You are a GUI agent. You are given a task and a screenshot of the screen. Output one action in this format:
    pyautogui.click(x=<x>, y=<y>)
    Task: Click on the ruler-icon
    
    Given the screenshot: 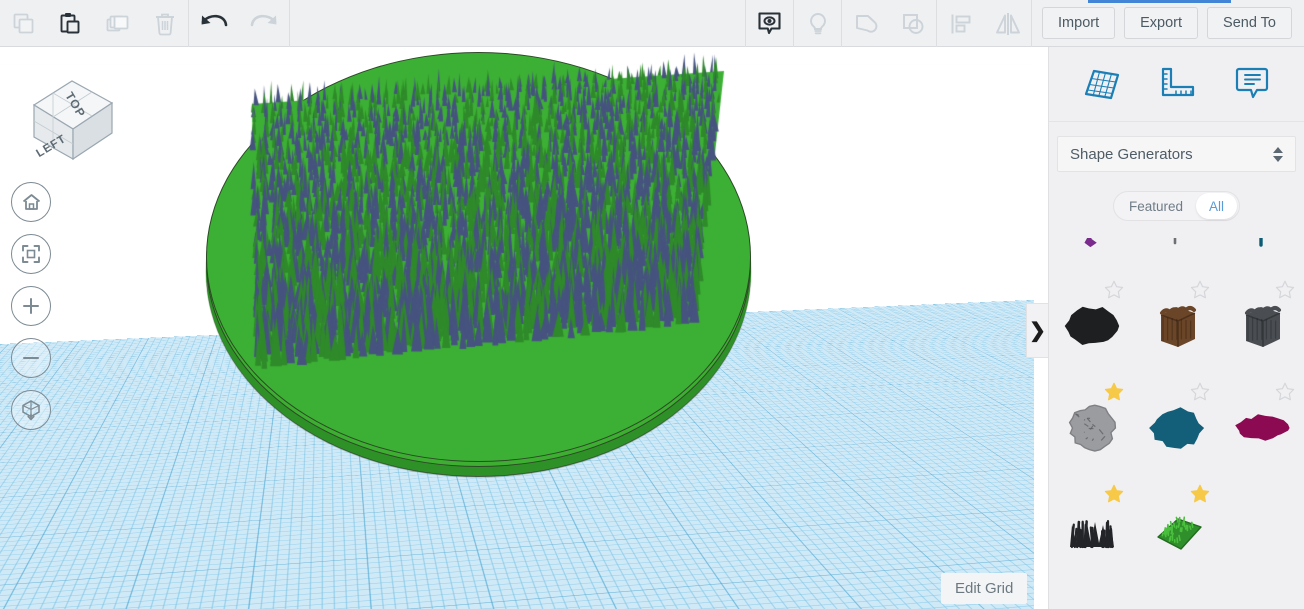 What is the action you would take?
    pyautogui.click(x=1176, y=84)
    